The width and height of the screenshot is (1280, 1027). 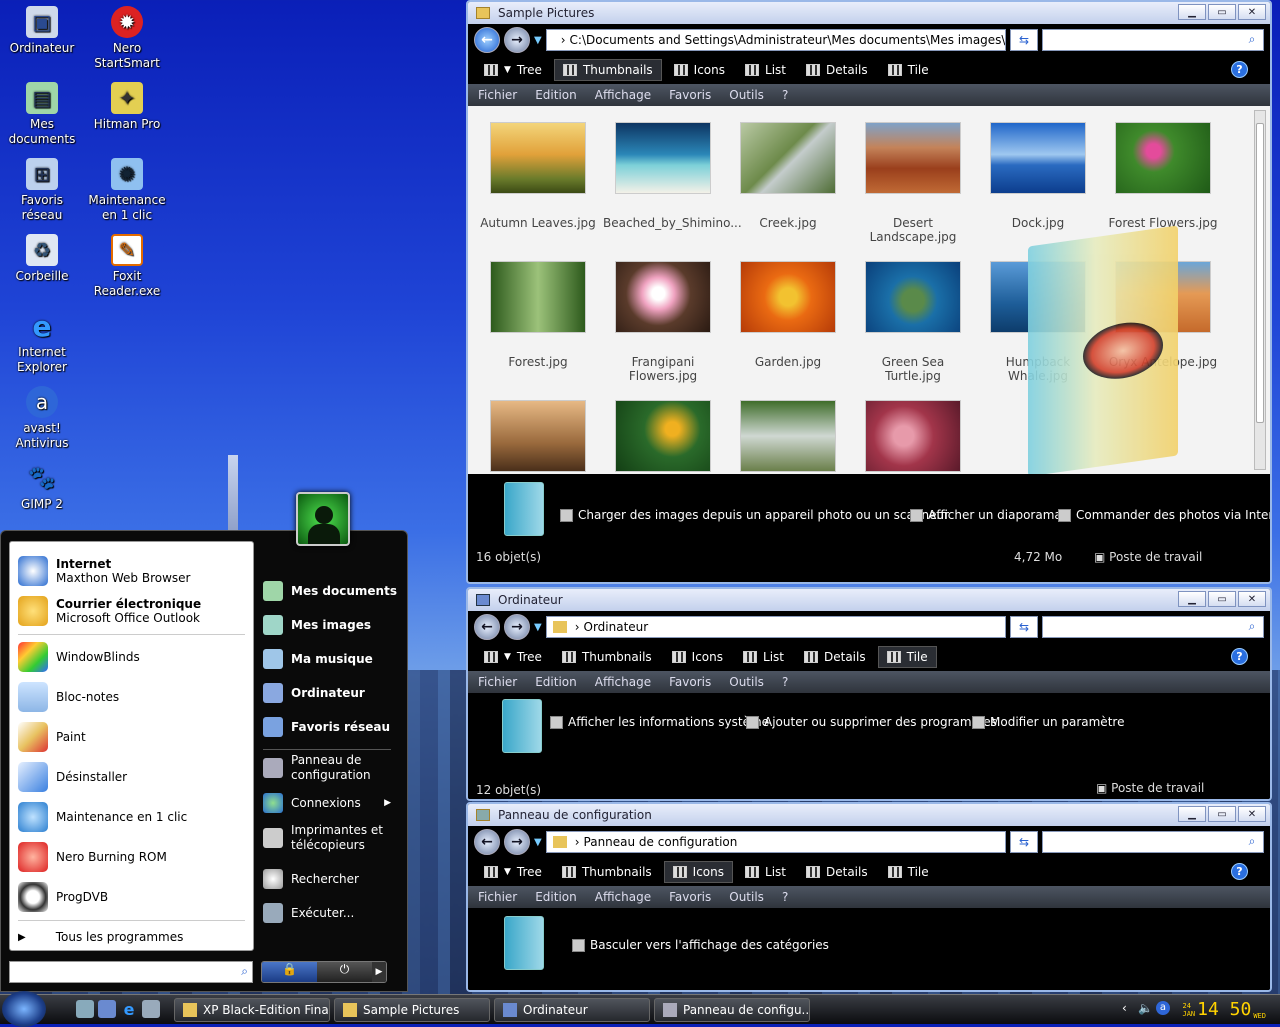 What do you see at coordinates (107, 1009) in the screenshot?
I see `computer-quicklaunch-icon` at bounding box center [107, 1009].